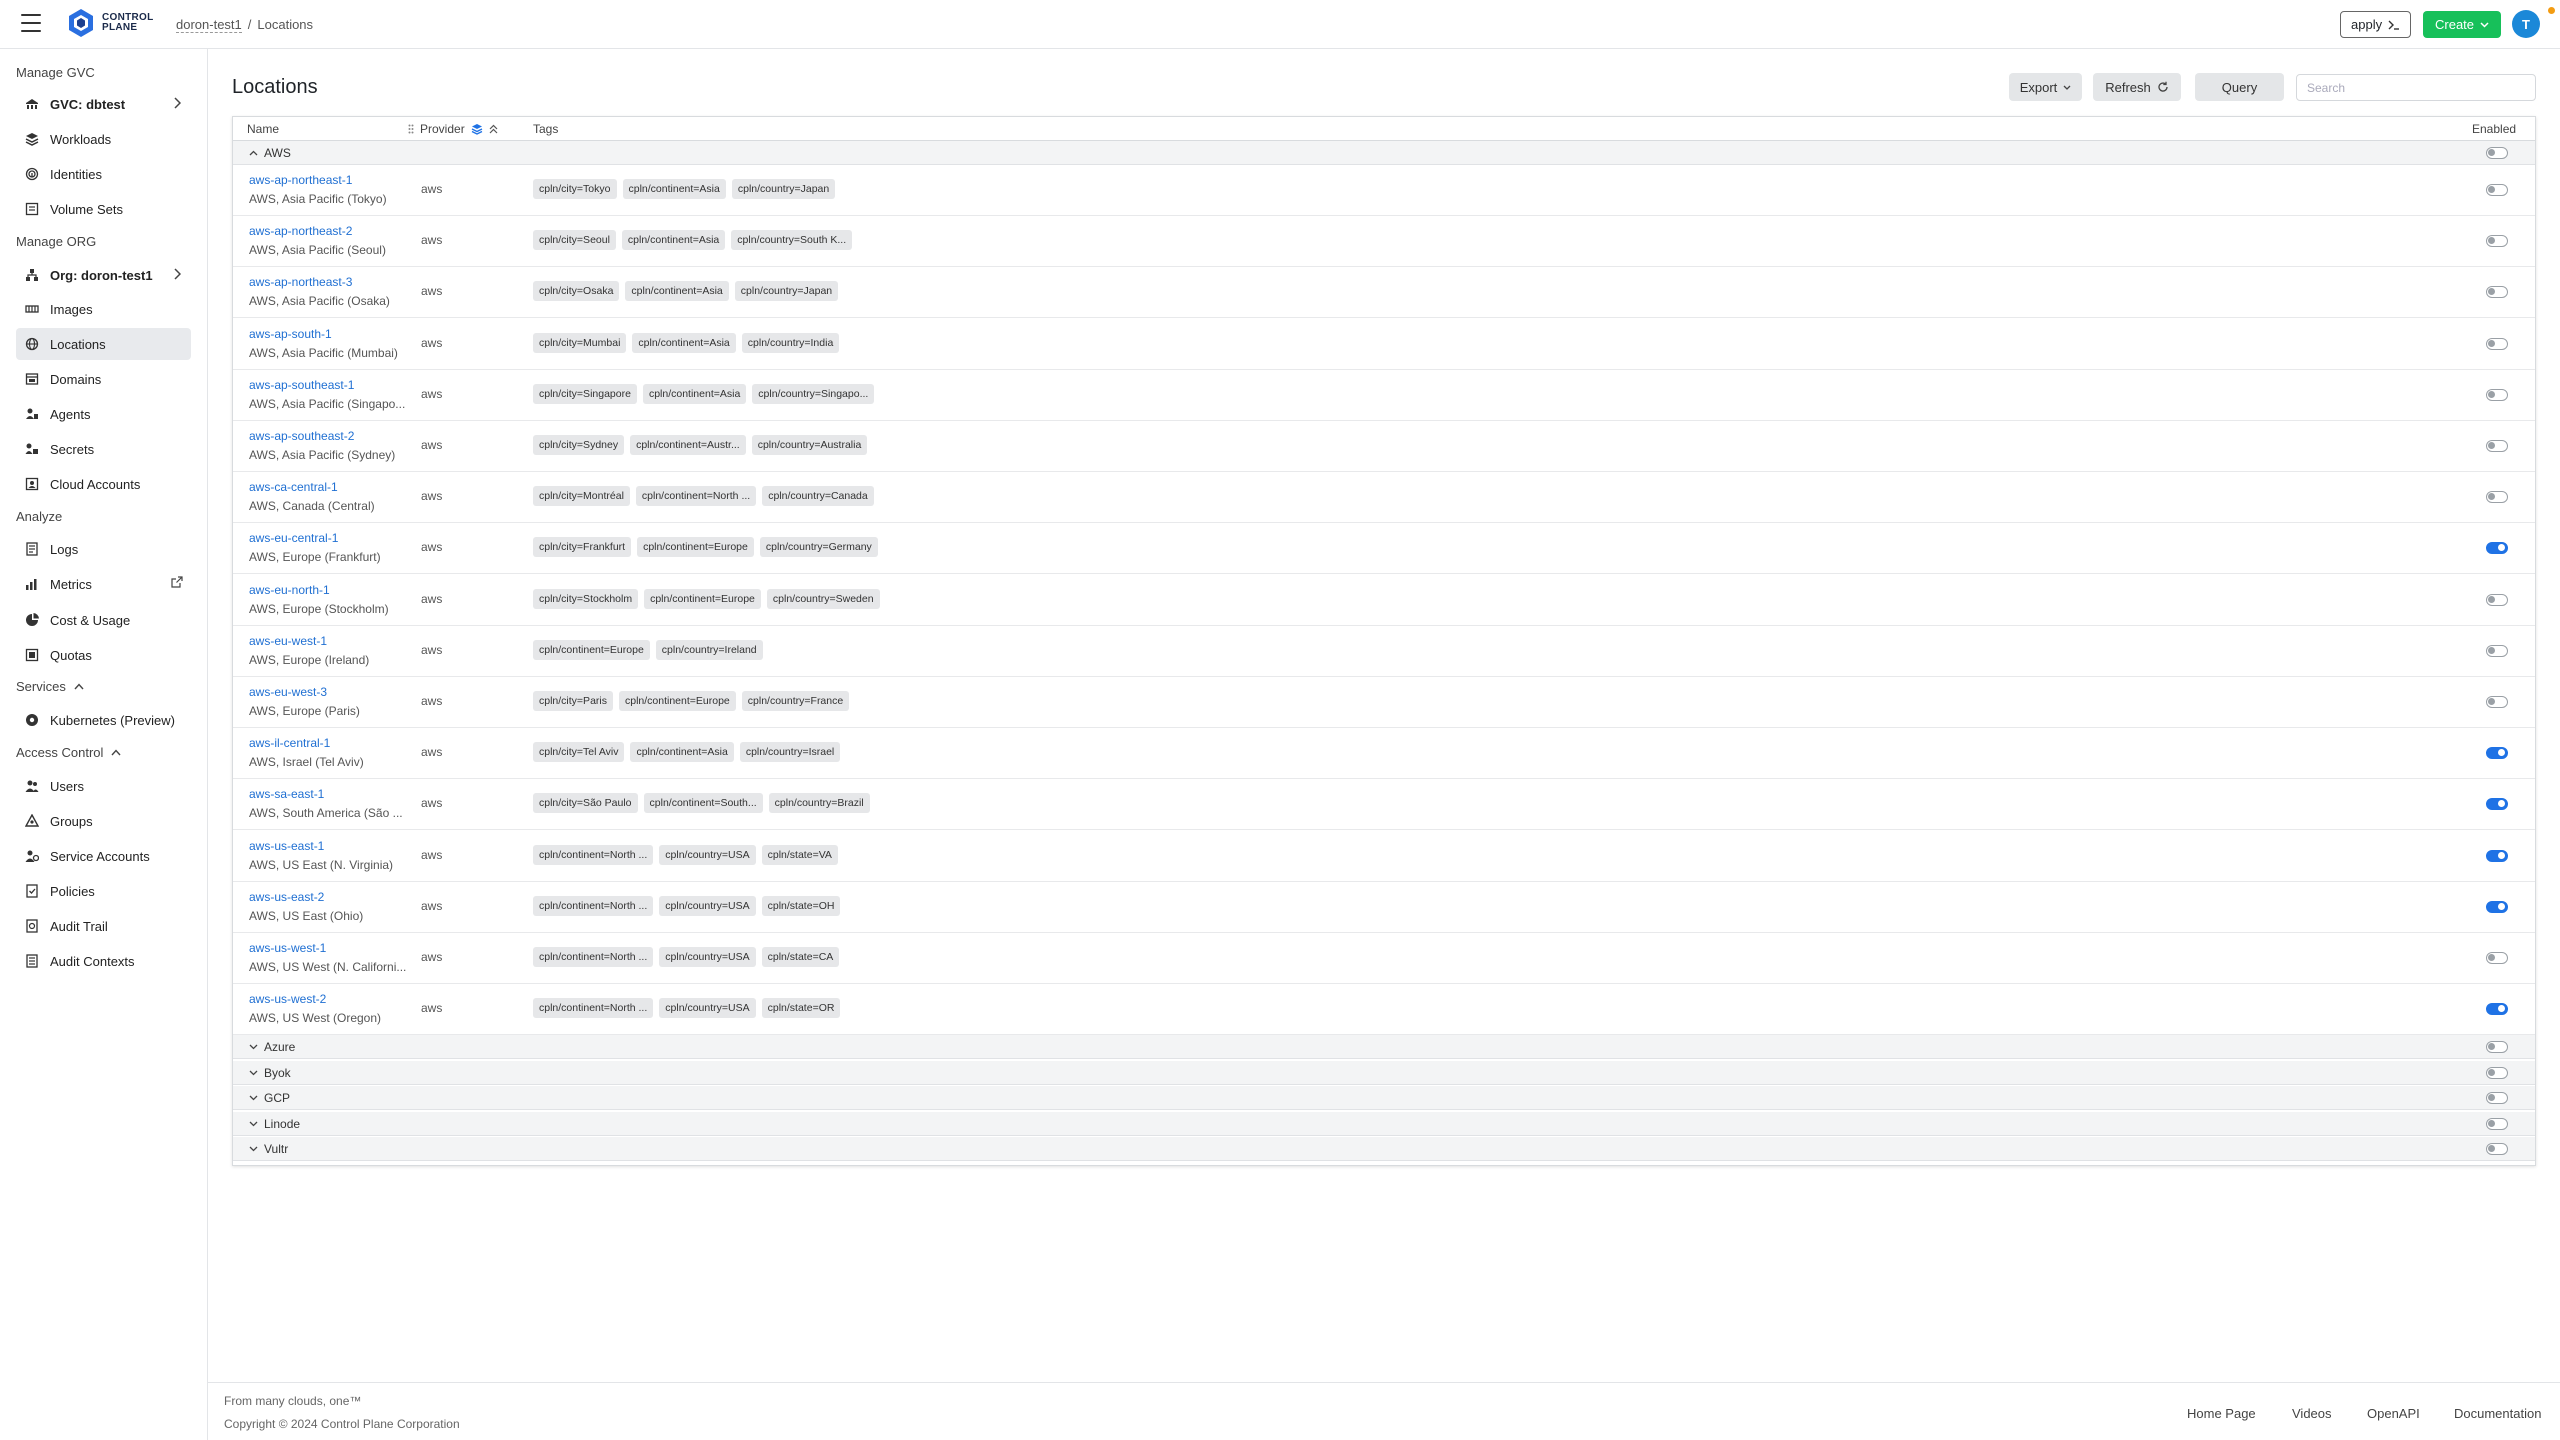 This screenshot has height=1440, width=2560. What do you see at coordinates (2416, 87) in the screenshot?
I see `search-input` at bounding box center [2416, 87].